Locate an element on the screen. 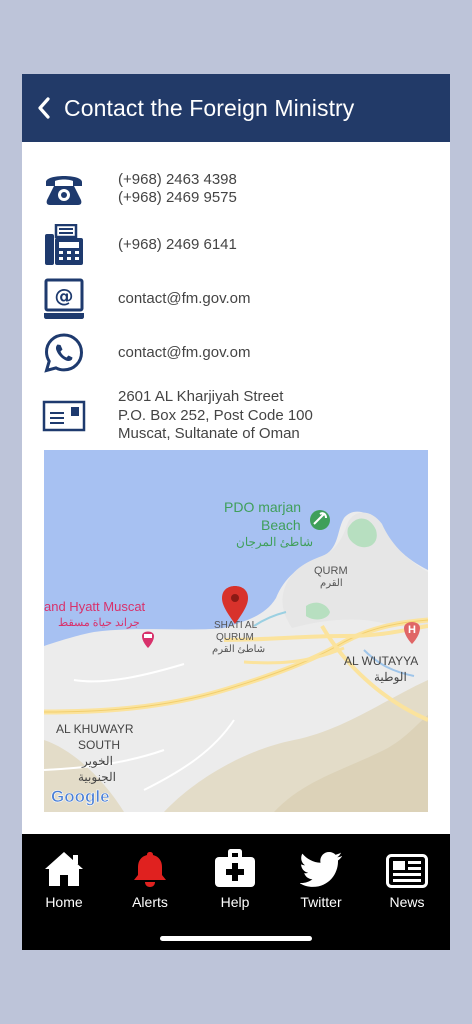  envelope-icon is located at coordinates (64, 416).